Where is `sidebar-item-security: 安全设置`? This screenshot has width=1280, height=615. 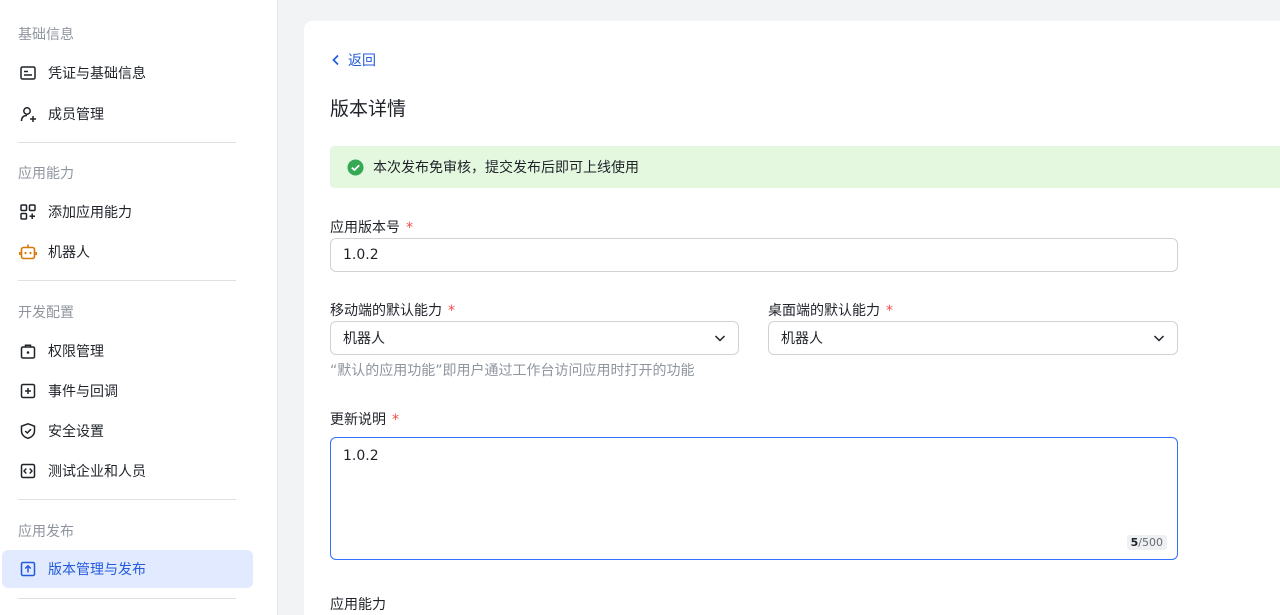 sidebar-item-security: 安全设置 is located at coordinates (127, 431).